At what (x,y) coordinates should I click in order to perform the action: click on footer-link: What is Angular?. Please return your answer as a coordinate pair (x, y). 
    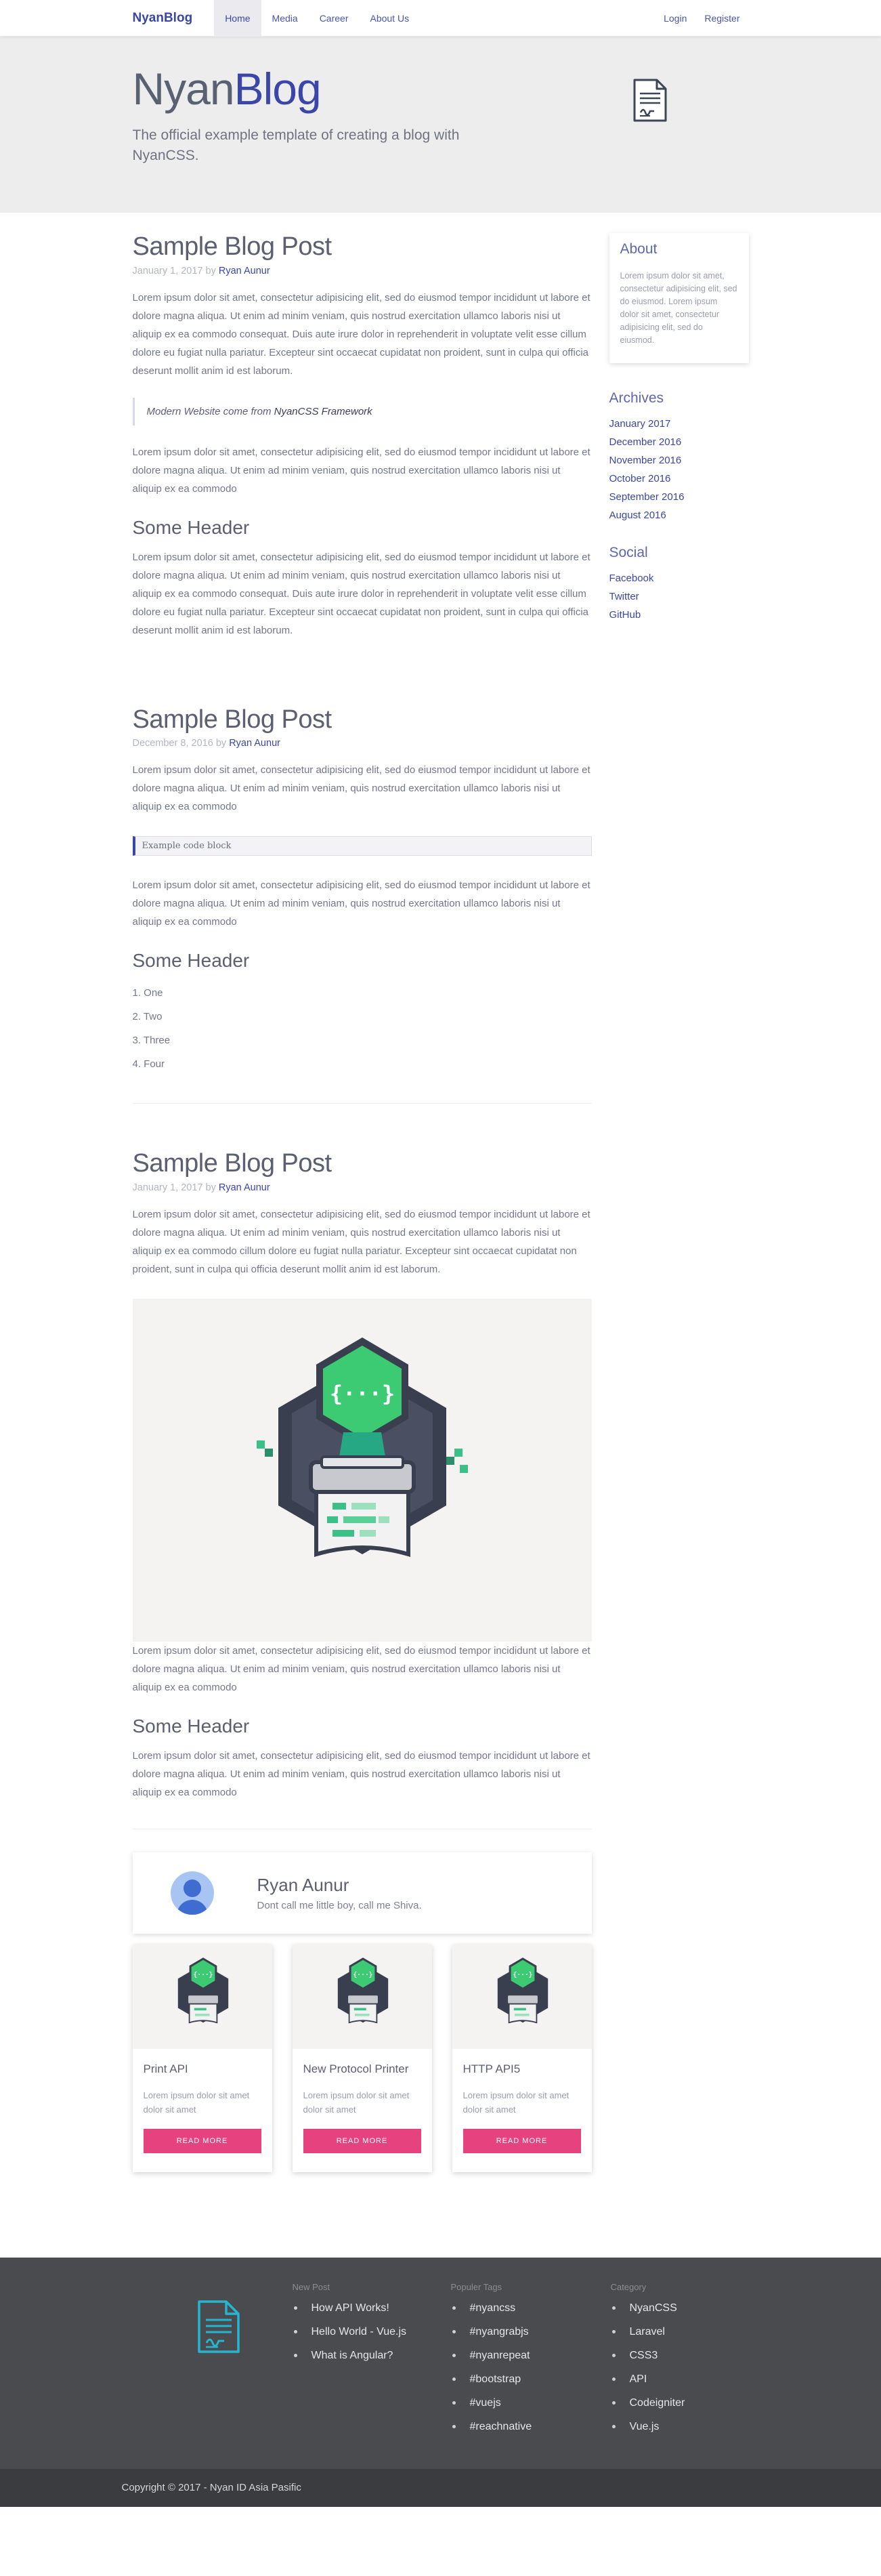
    Looking at the image, I should click on (350, 2355).